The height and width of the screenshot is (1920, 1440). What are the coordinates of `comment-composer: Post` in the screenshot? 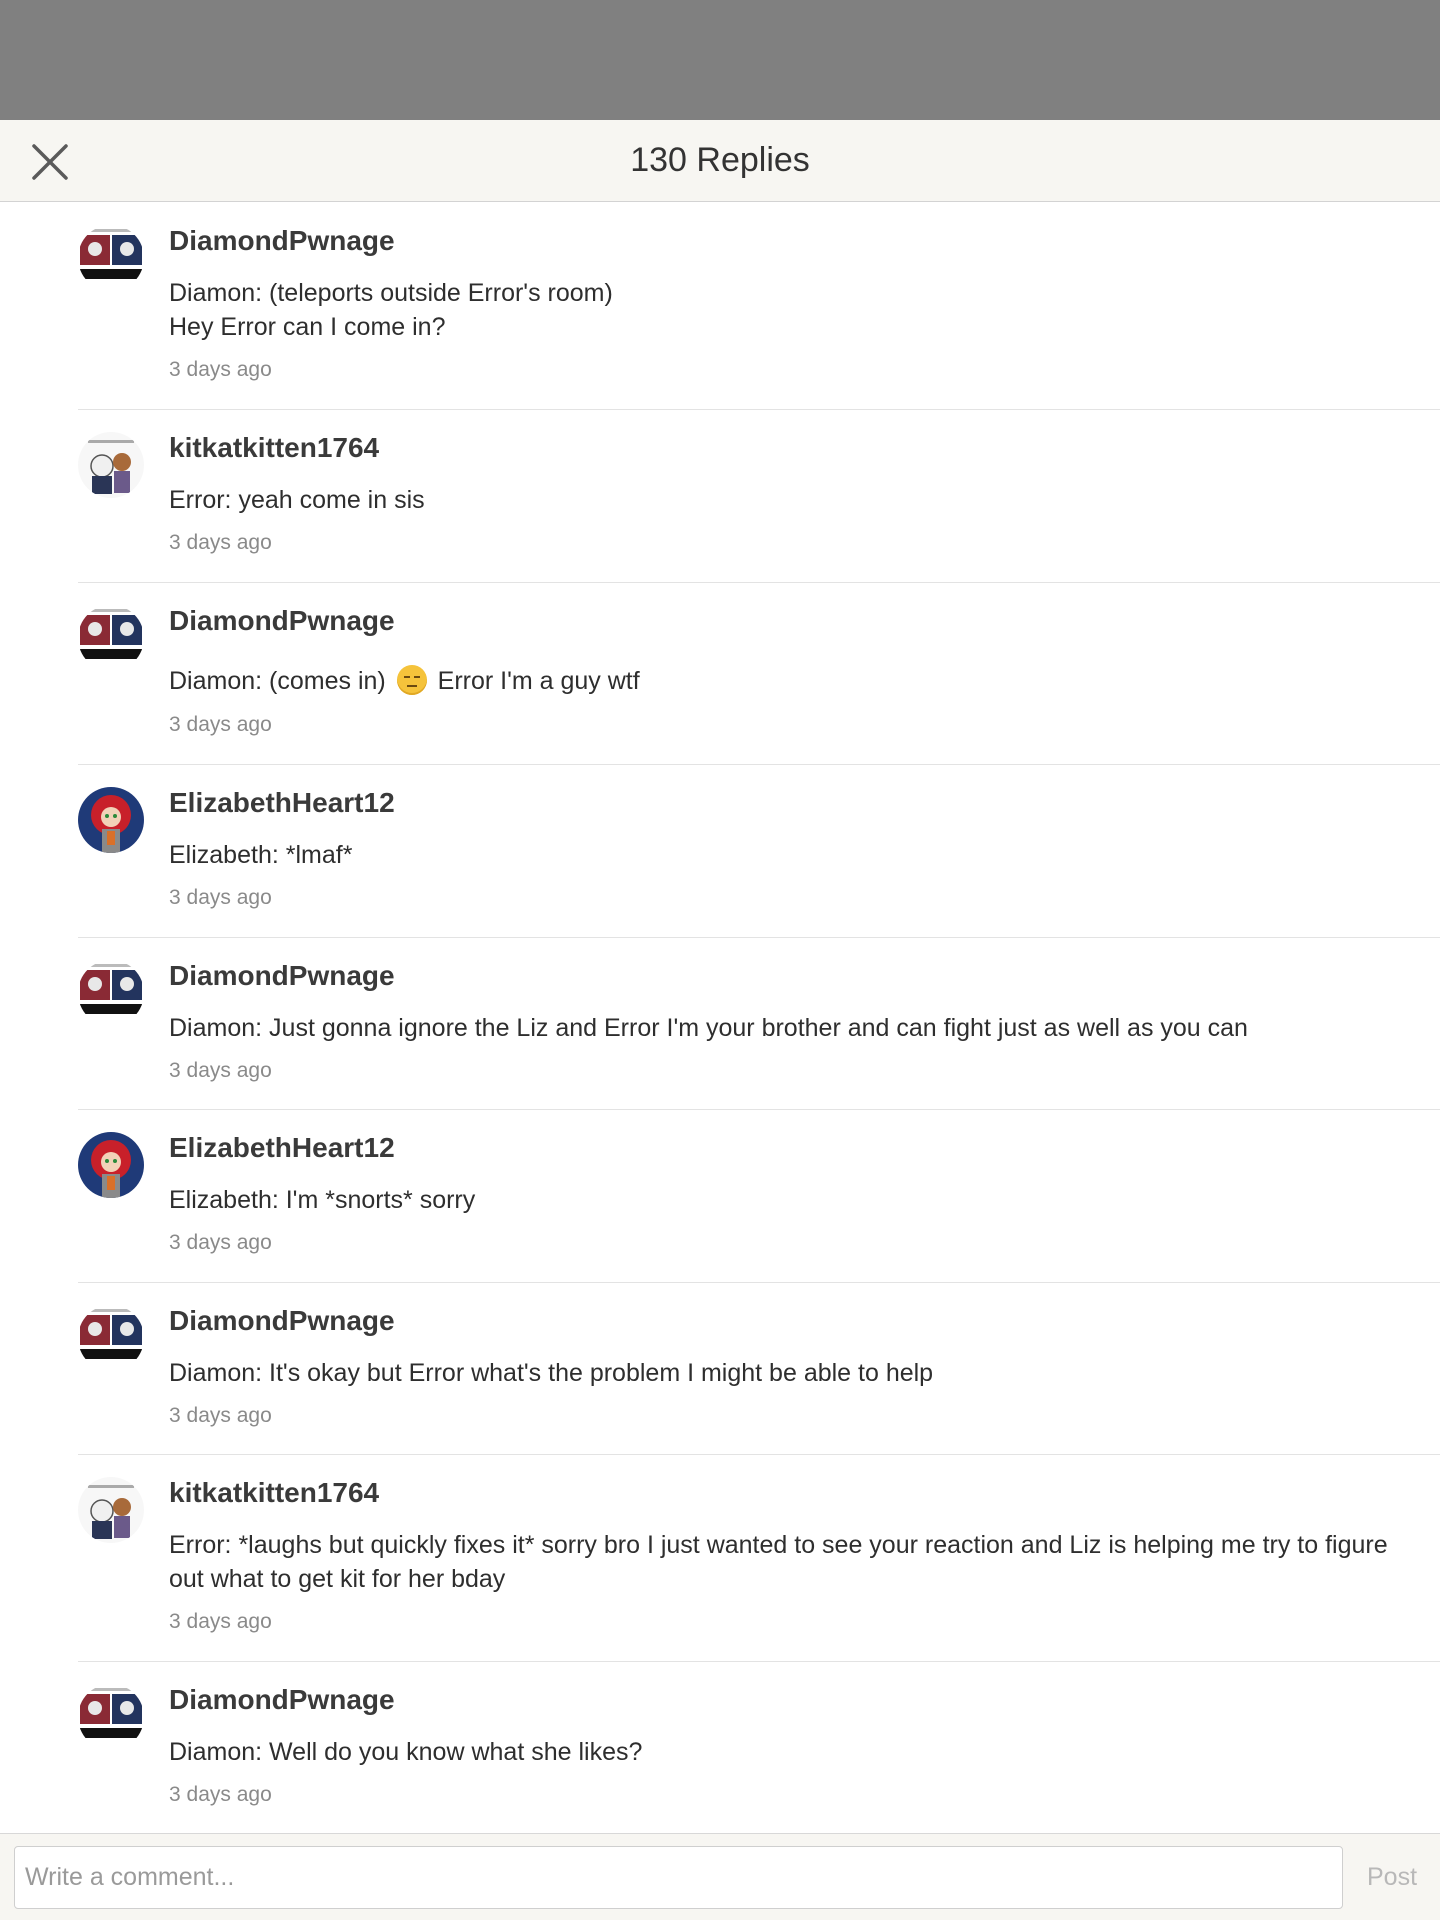 It's located at (720, 1876).